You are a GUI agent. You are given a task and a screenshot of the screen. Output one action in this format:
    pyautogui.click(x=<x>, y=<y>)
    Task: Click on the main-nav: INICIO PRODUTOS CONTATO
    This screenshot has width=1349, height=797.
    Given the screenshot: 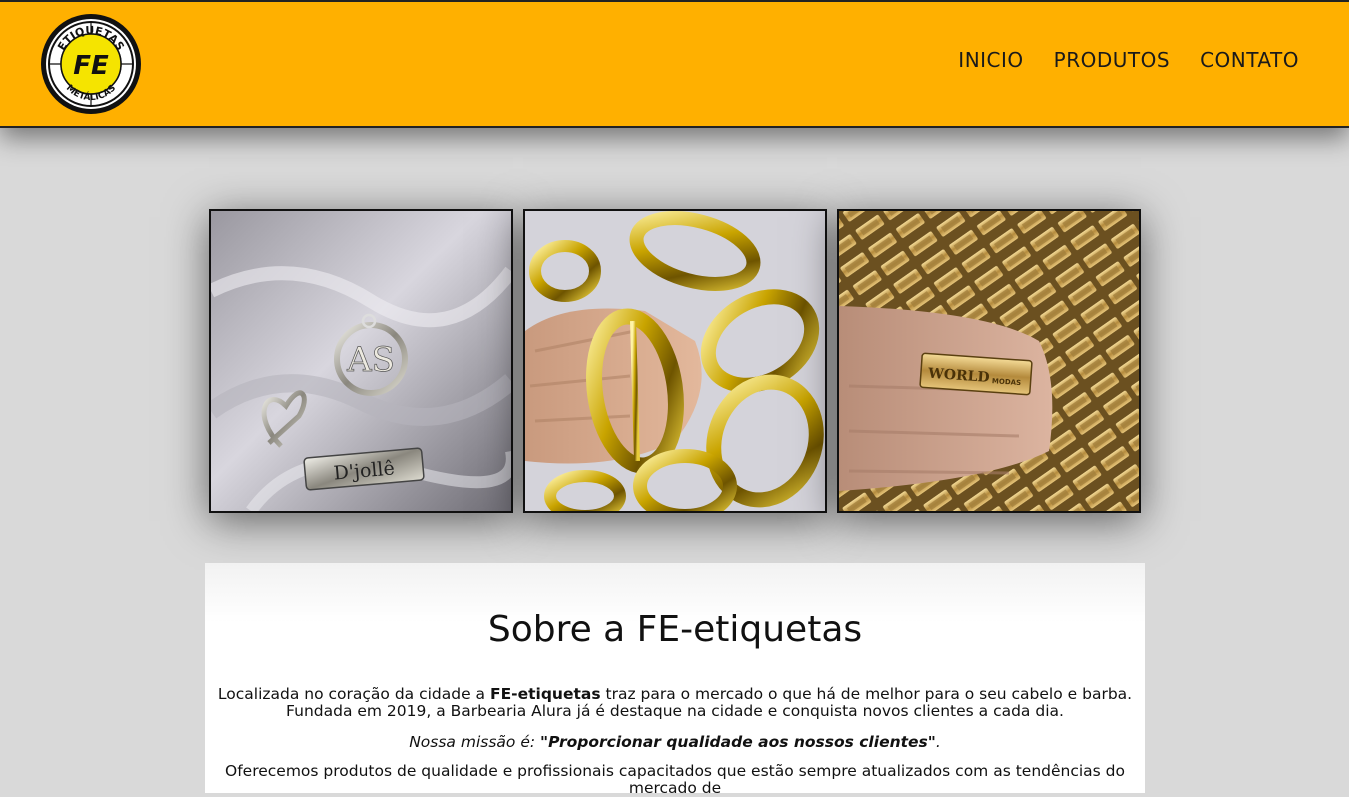 What is the action you would take?
    pyautogui.click(x=1128, y=60)
    